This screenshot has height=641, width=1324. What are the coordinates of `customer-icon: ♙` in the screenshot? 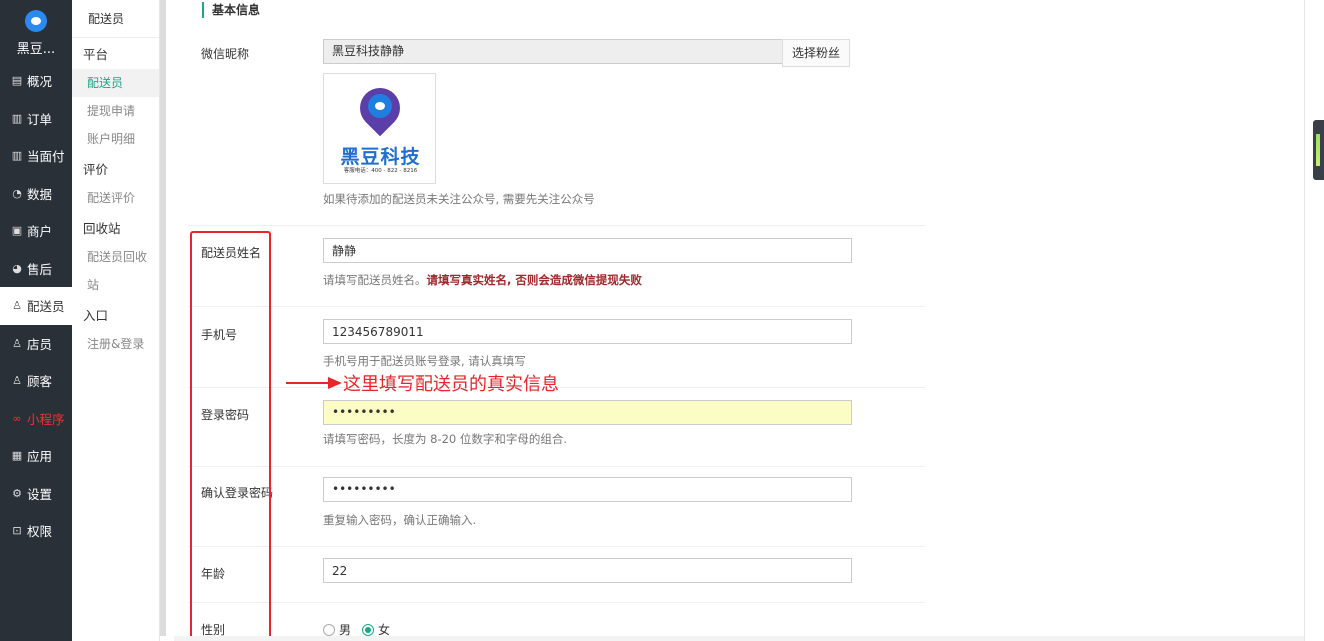 It's located at (17, 381).